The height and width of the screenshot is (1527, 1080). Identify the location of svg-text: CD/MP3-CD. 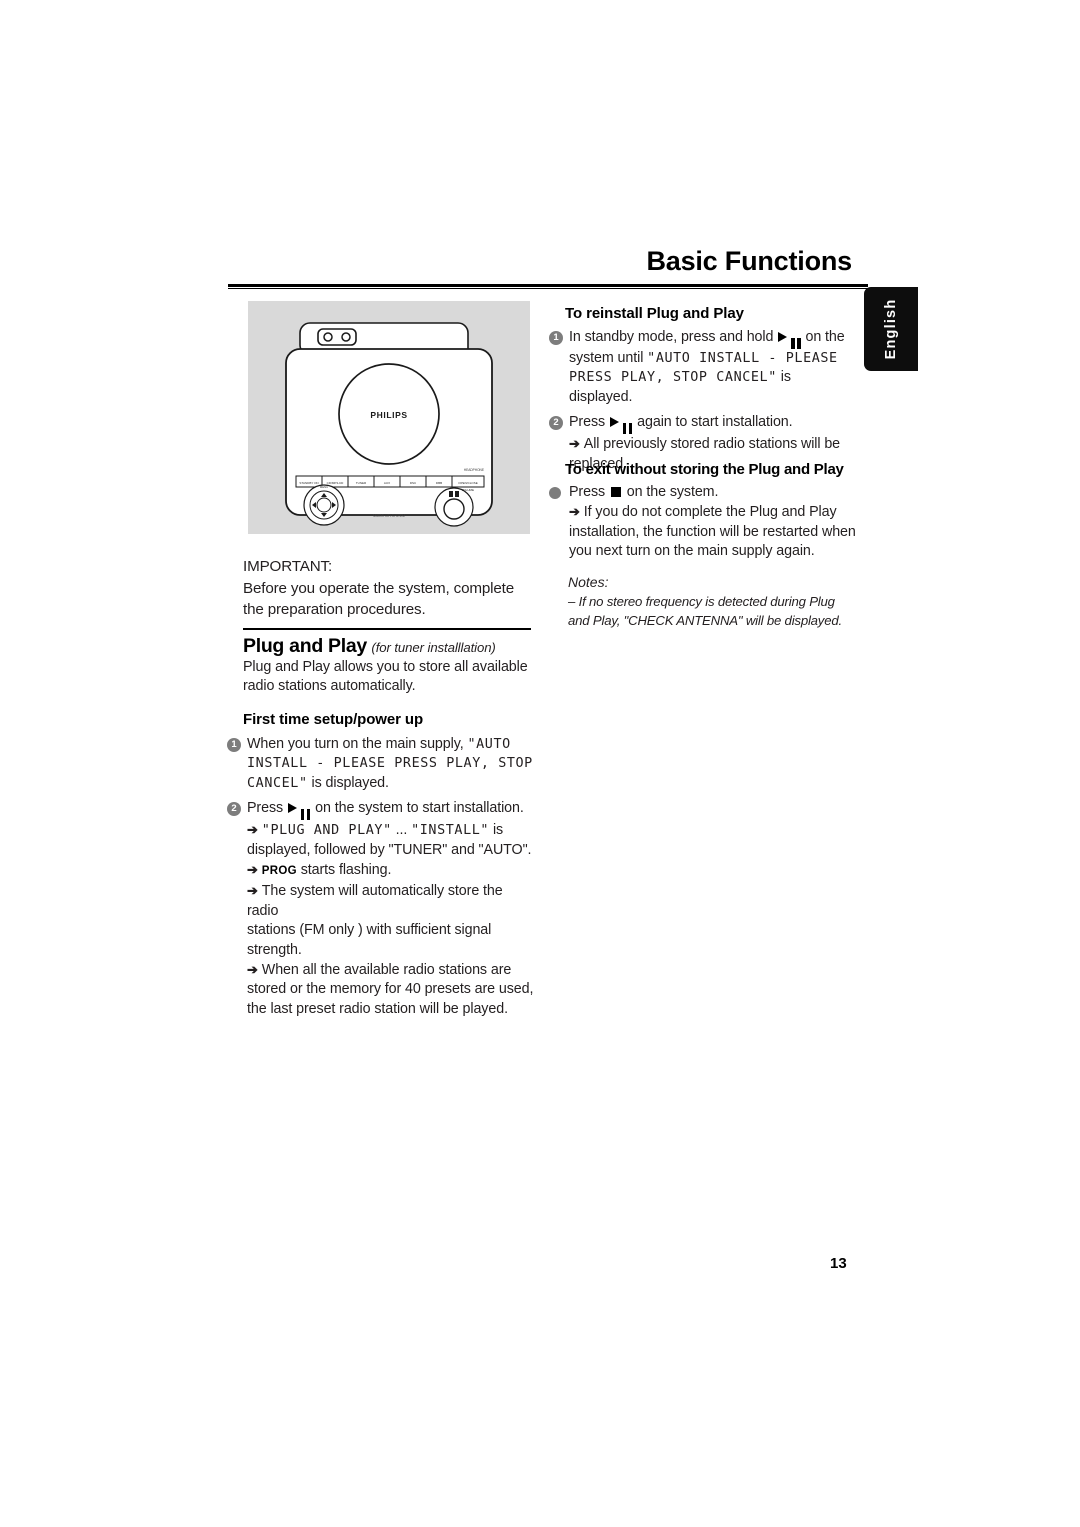
(336, 483).